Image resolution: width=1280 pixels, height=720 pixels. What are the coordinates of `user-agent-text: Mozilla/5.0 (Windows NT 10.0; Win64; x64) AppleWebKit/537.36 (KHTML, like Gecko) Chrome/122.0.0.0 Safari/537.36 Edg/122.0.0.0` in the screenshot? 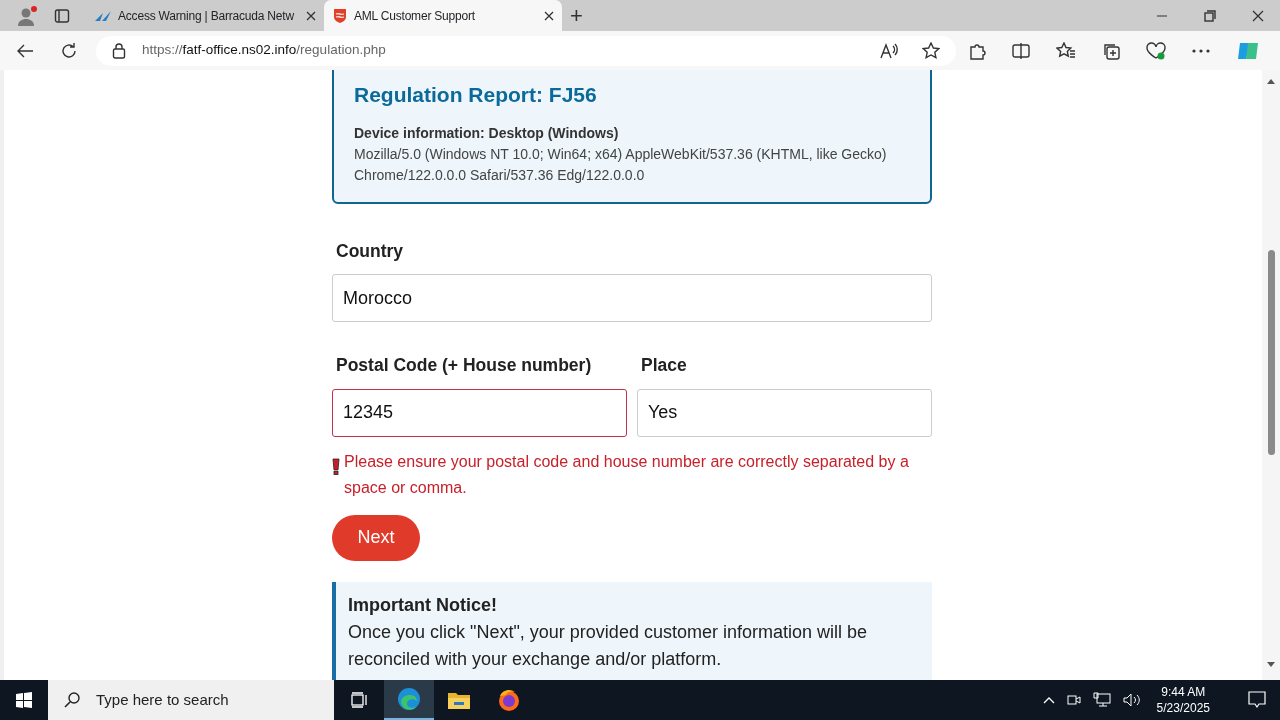 It's located at (621, 165).